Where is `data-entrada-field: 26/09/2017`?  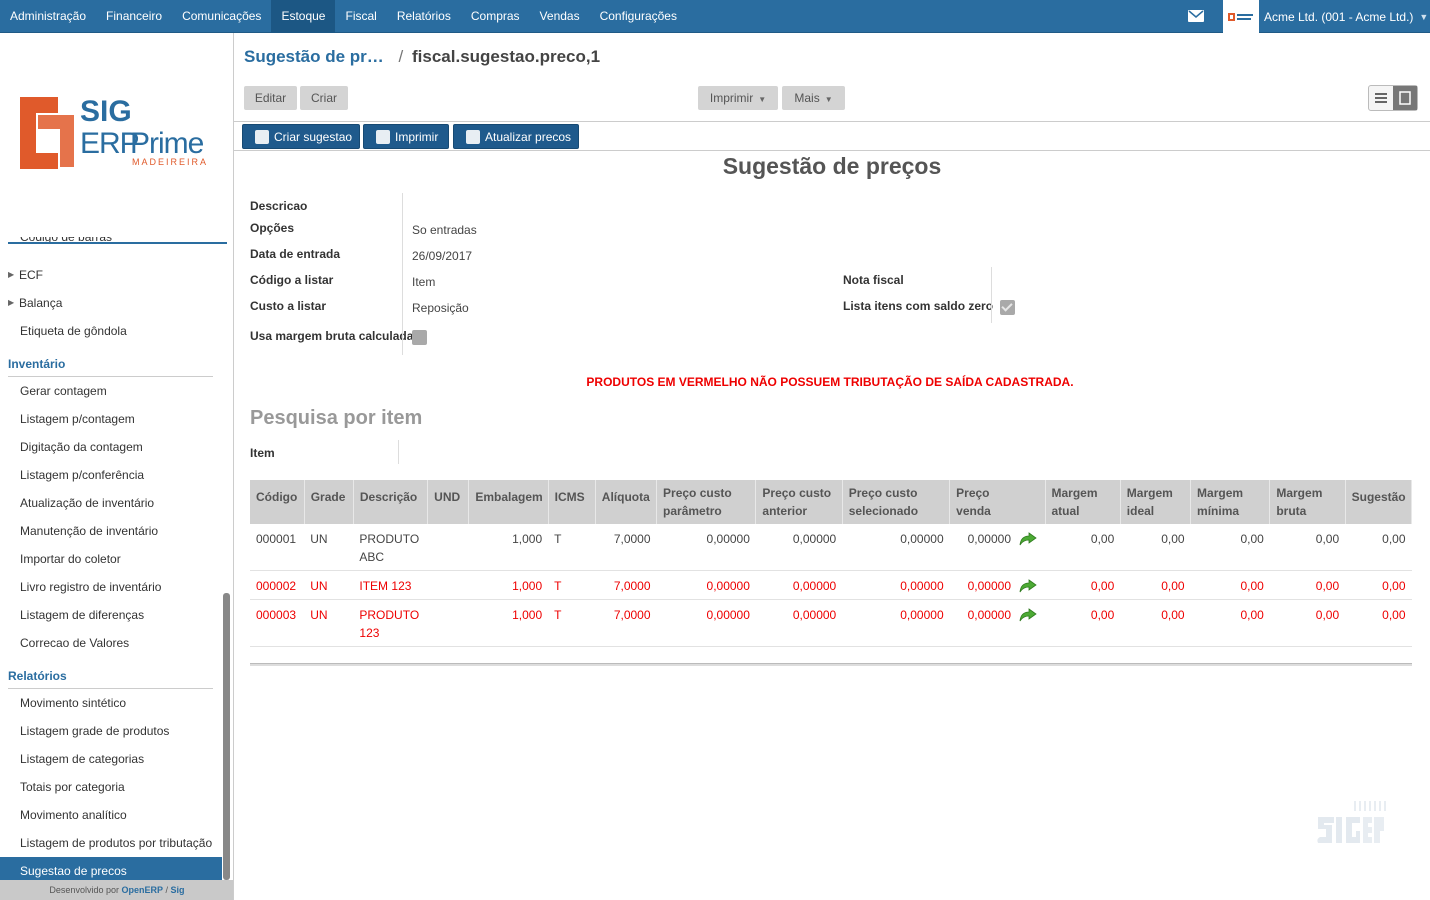 data-entrada-field: 26/09/2017 is located at coordinates (442, 256).